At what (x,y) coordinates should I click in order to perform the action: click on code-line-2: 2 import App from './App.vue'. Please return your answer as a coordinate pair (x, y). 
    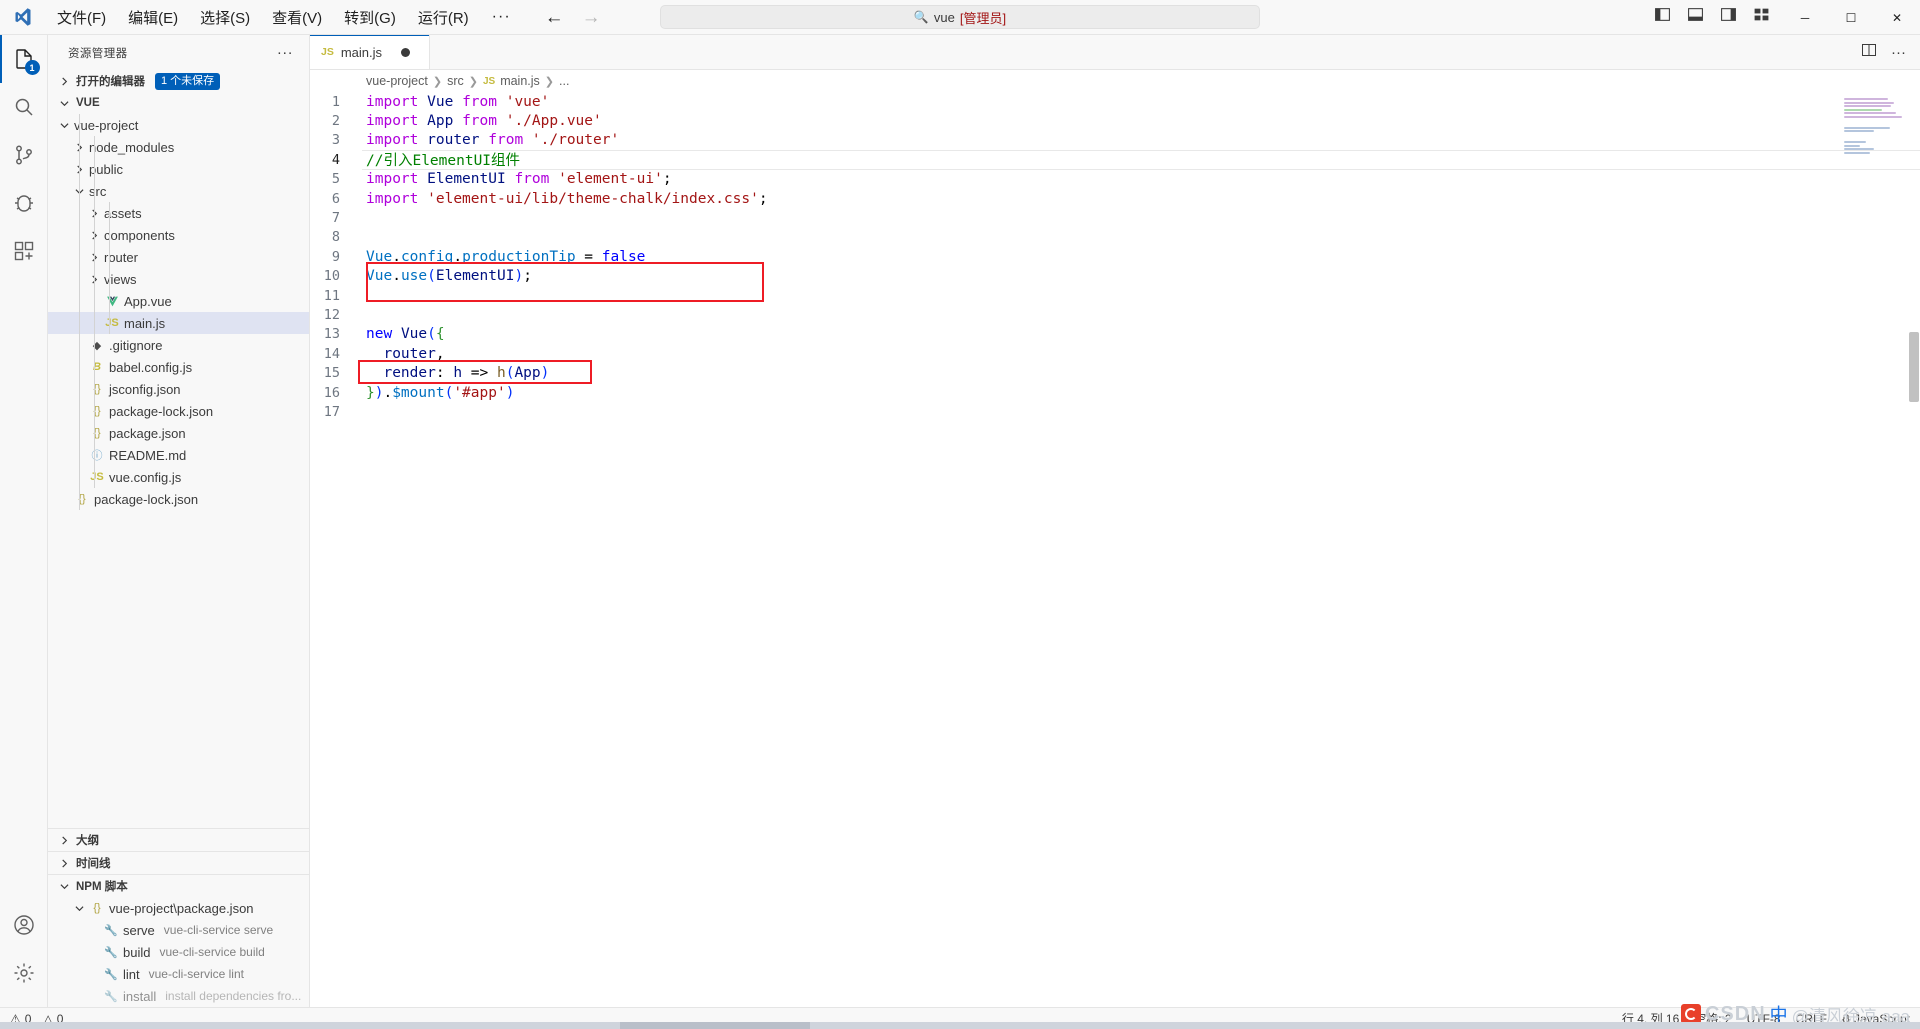
    Looking at the image, I should click on (1115, 120).